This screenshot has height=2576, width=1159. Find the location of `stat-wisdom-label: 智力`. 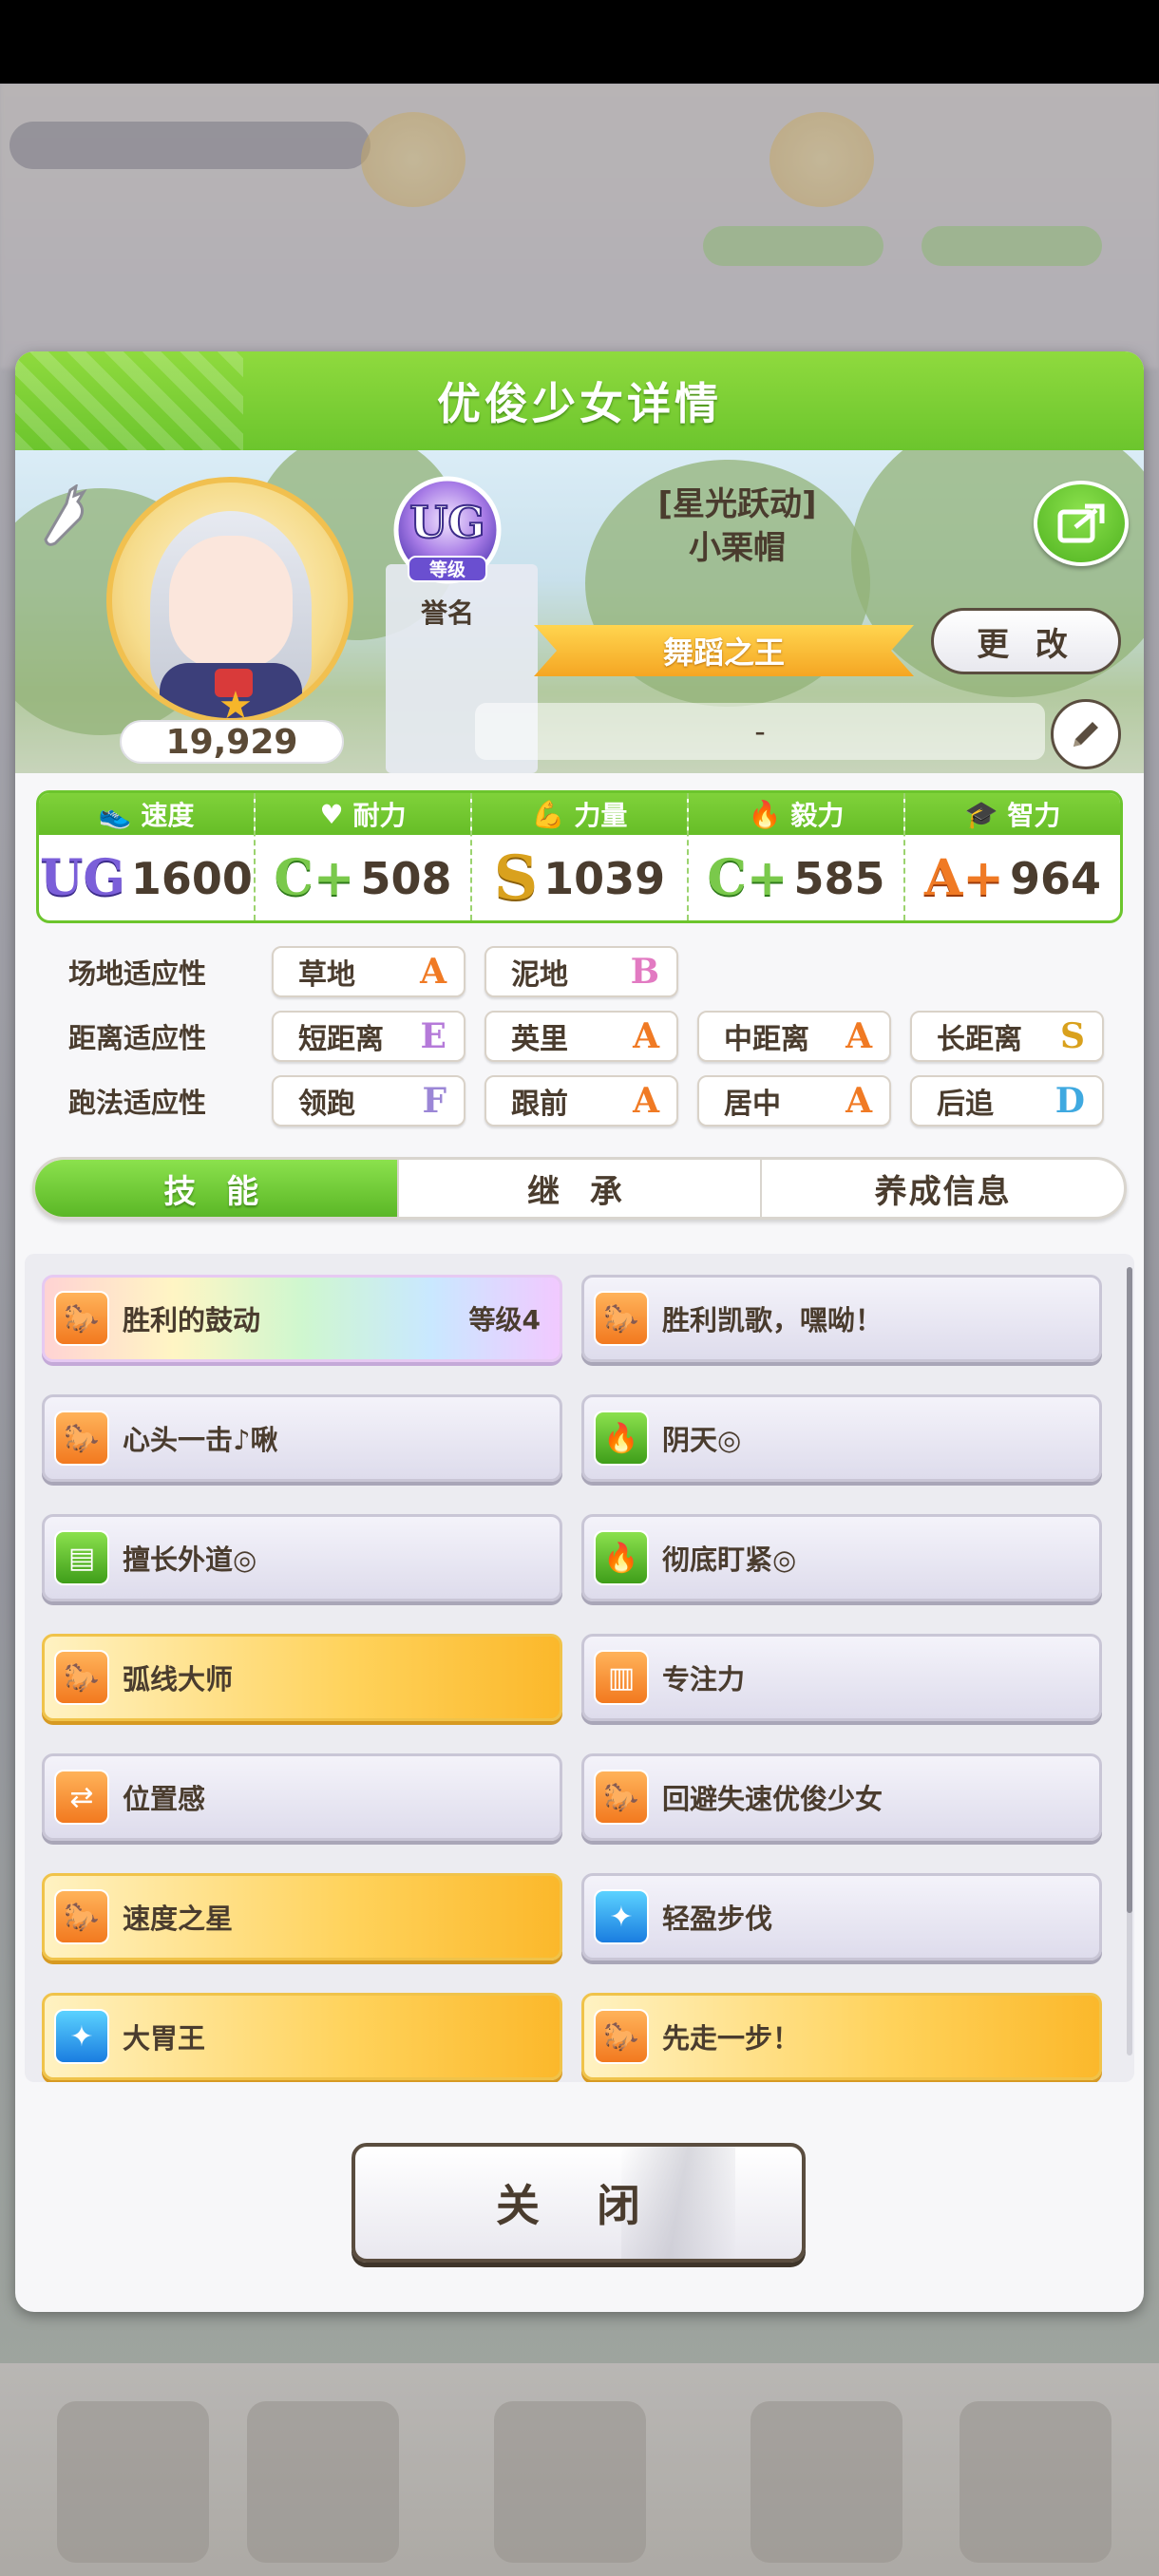

stat-wisdom-label: 智力 is located at coordinates (1034, 815).